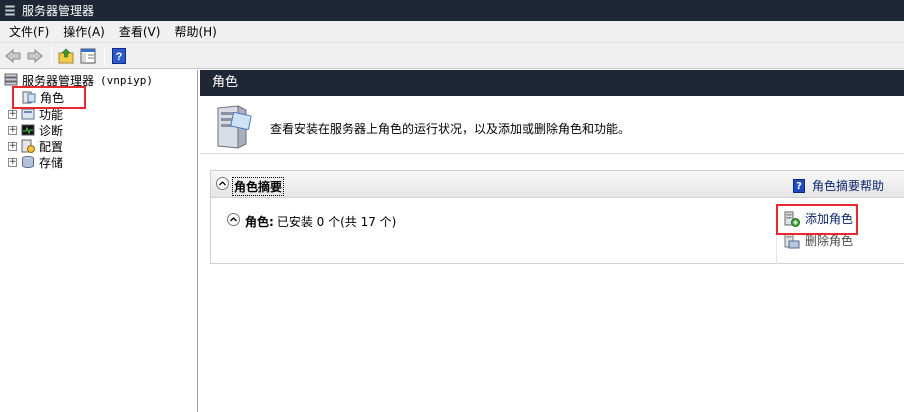  What do you see at coordinates (84, 32) in the screenshot?
I see `menu-action: 操作(A)` at bounding box center [84, 32].